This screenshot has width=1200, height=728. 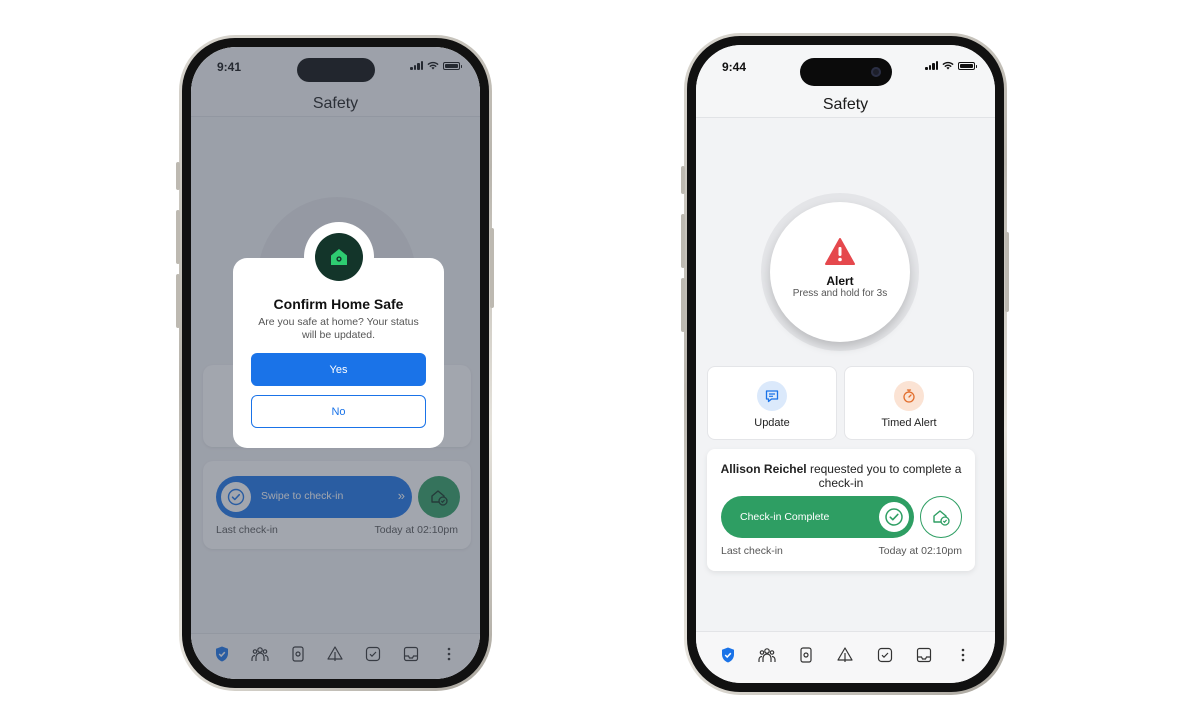 I want to click on checkin-complete-button: Check-in Complete, so click(x=817, y=517).